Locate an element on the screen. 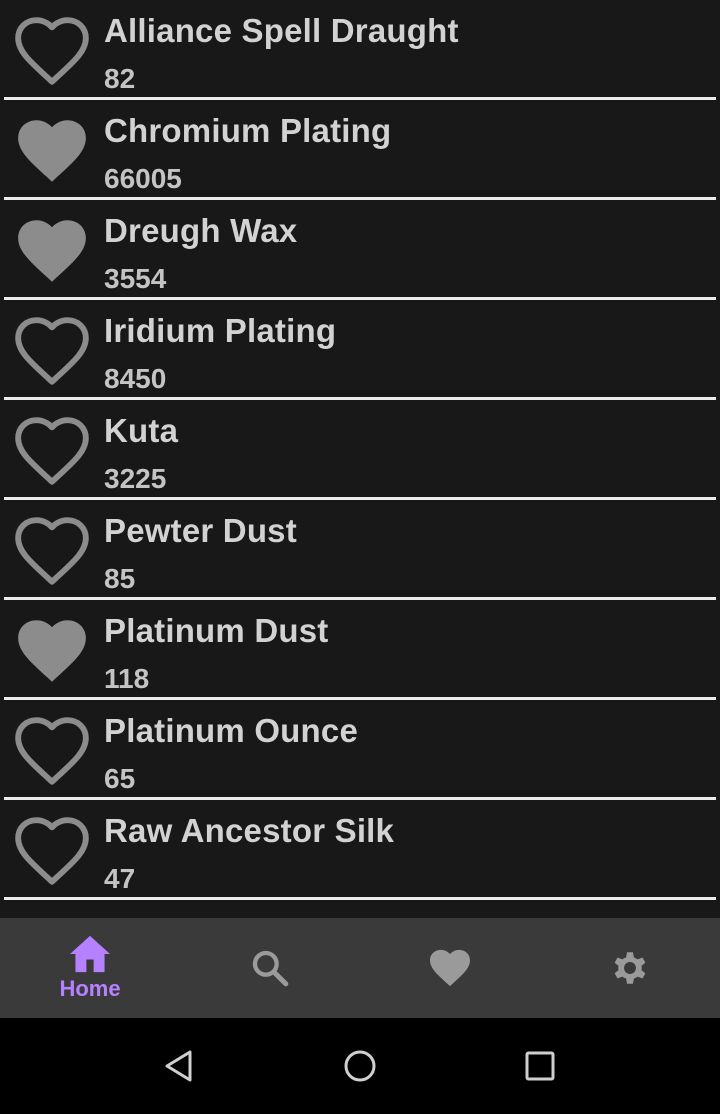  item-value: 85 is located at coordinates (120, 578).